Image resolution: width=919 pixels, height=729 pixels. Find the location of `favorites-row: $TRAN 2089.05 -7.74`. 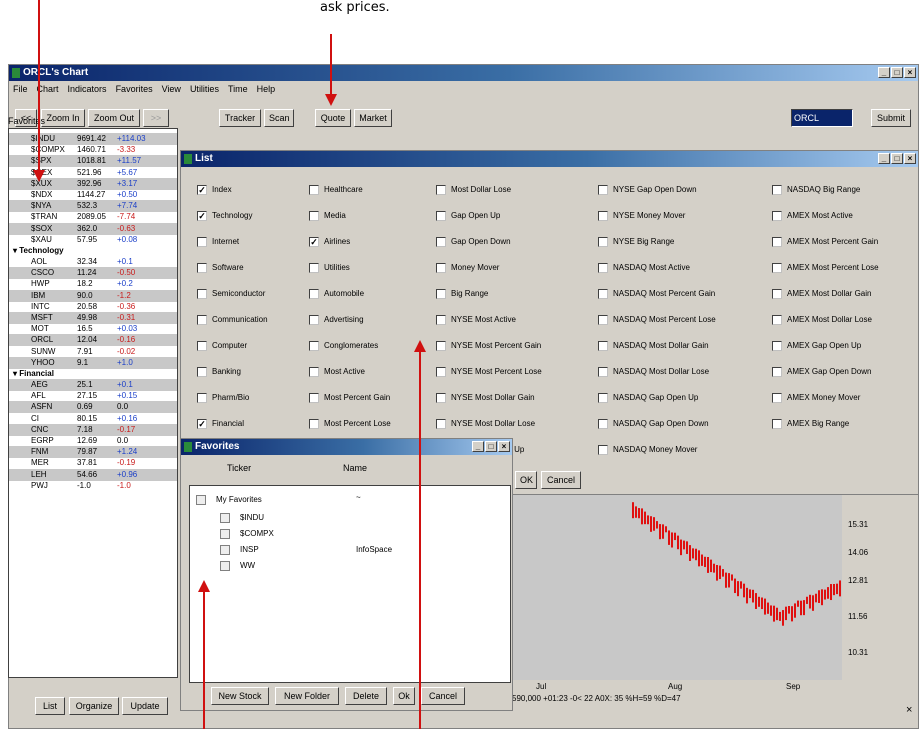

favorites-row: $TRAN 2089.05 -7.74 is located at coordinates (93, 217).